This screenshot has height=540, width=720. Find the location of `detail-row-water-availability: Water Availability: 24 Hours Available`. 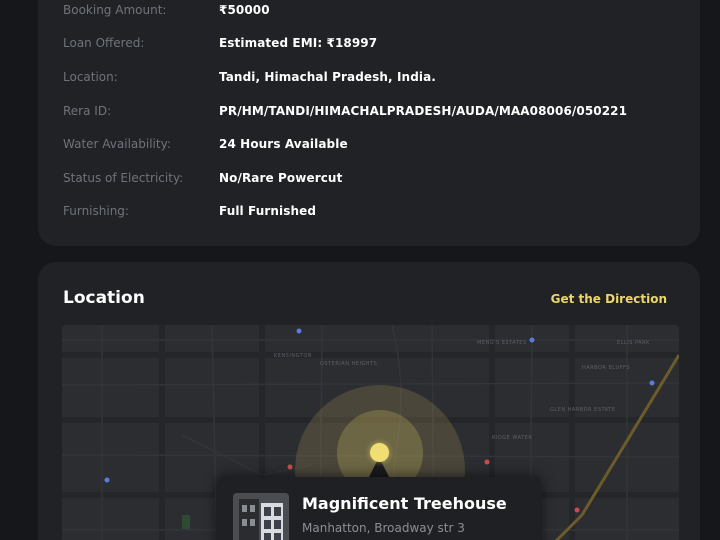

detail-row-water-availability: Water Availability: 24 Hours Available is located at coordinates (373, 144).